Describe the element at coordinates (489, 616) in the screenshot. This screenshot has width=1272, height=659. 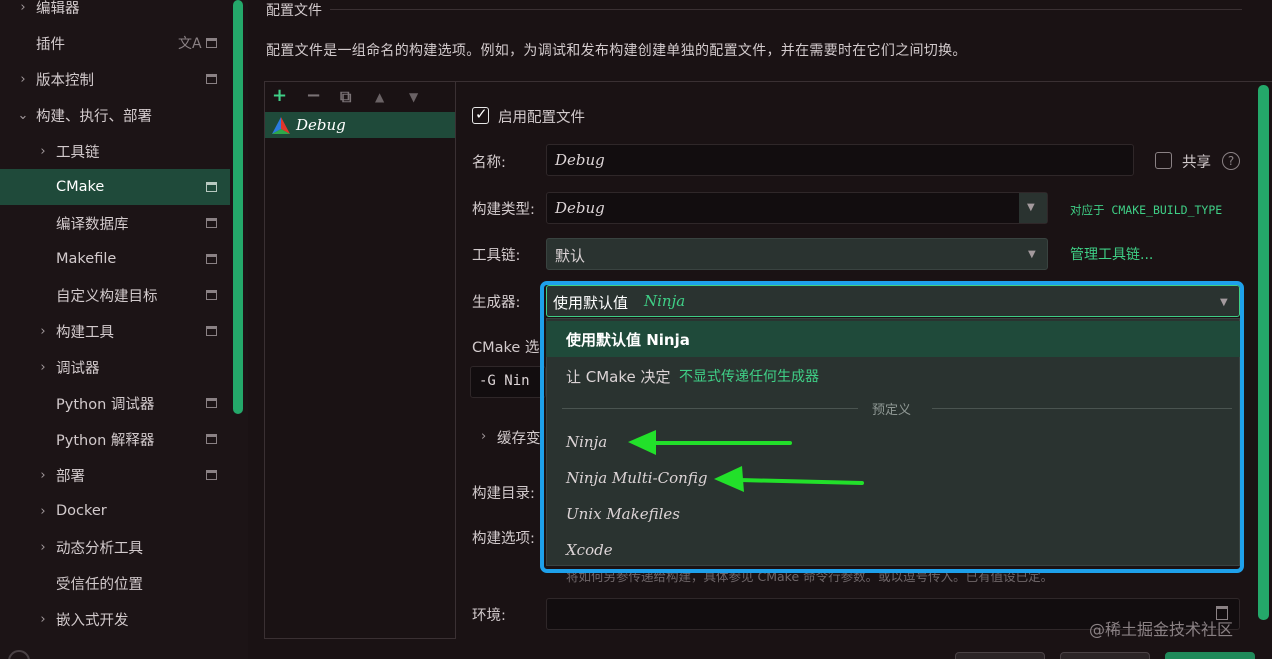
I see `environment-label: 环境:` at that location.